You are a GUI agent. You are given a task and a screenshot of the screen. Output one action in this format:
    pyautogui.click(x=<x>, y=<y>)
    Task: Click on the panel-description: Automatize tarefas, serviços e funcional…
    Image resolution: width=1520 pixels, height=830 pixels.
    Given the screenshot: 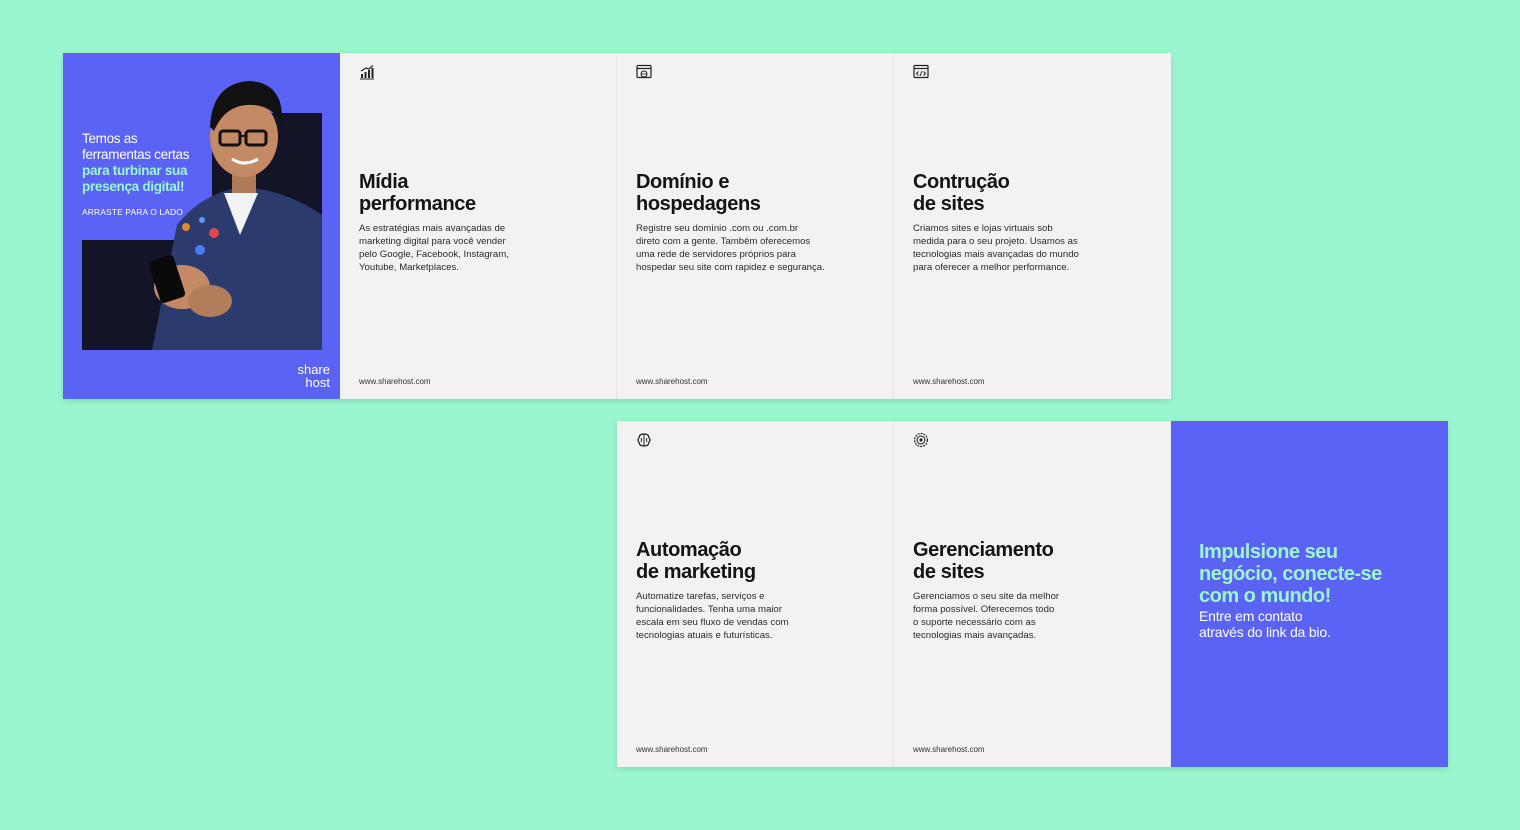 What is the action you would take?
    pyautogui.click(x=712, y=616)
    